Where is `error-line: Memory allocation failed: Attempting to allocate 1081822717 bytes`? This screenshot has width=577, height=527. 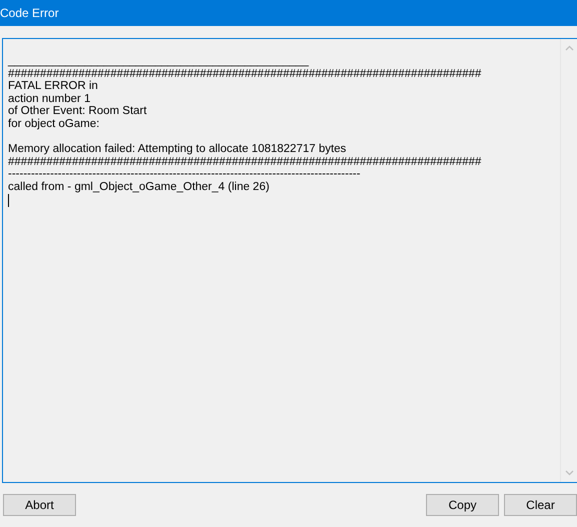 error-line: Memory allocation failed: Attempting to allocate 1081822717 bytes is located at coordinates (178, 149).